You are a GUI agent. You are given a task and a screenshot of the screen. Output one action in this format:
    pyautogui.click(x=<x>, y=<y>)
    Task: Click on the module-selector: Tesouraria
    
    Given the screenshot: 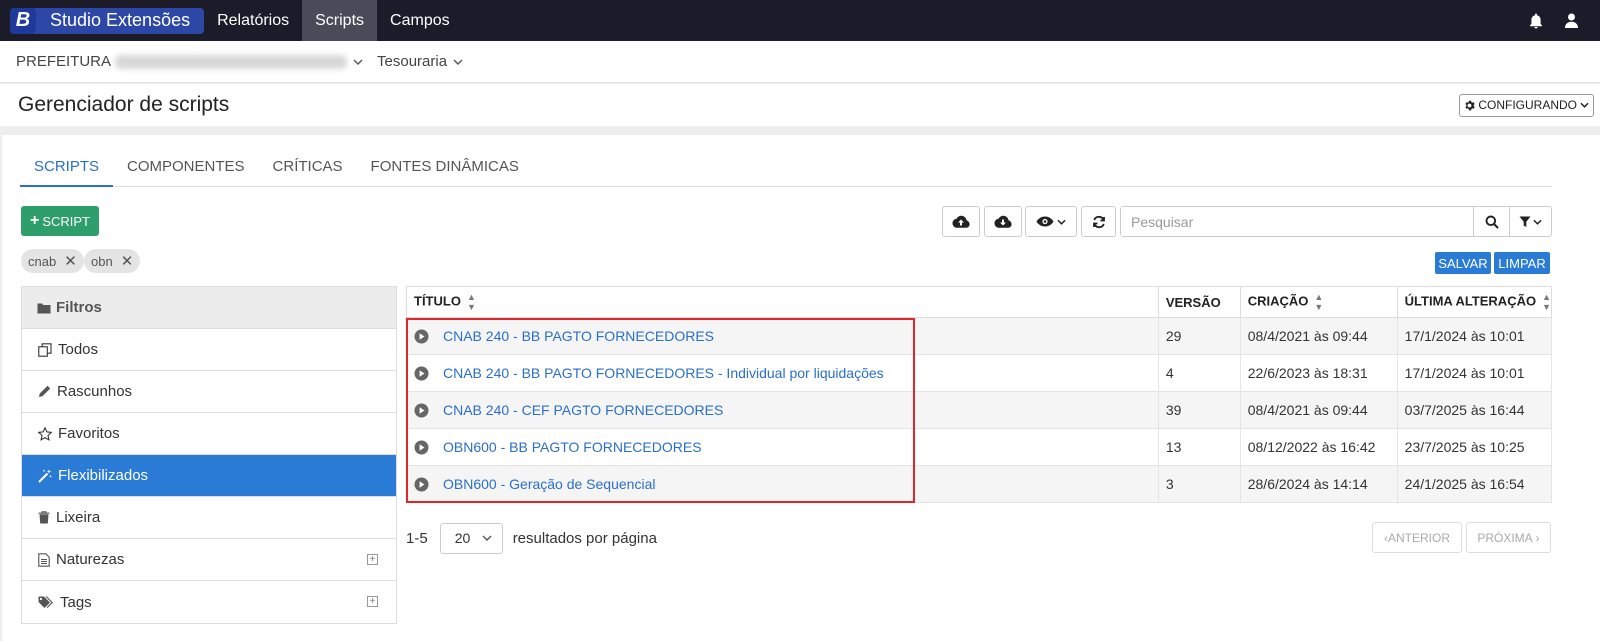 What is the action you would take?
    pyautogui.click(x=420, y=61)
    